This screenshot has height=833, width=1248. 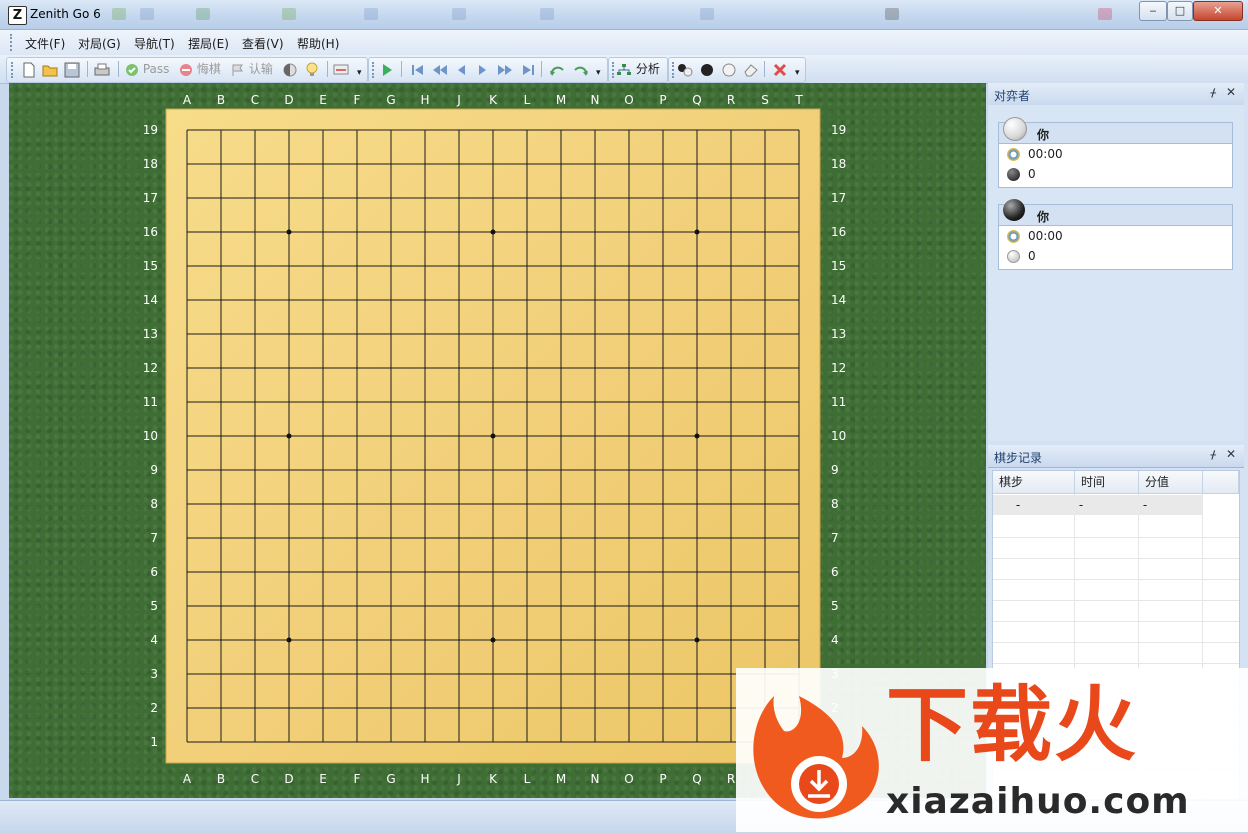 What do you see at coordinates (150, 130) in the screenshot?
I see `row-label: 19` at bounding box center [150, 130].